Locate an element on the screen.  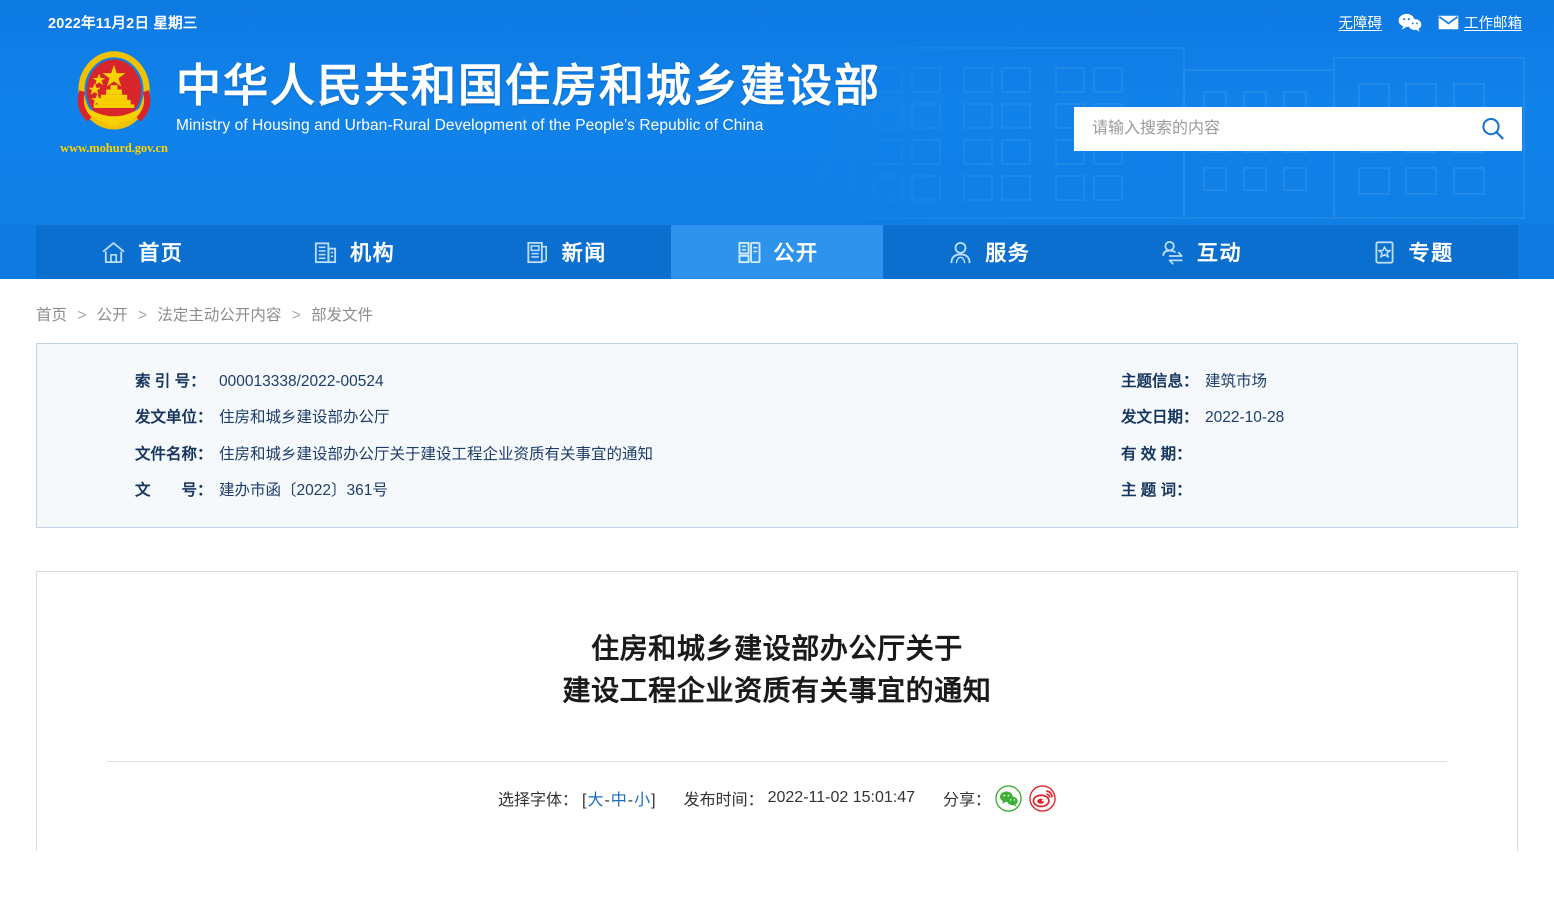
nav-label: 服务 is located at coordinates (1008, 253).